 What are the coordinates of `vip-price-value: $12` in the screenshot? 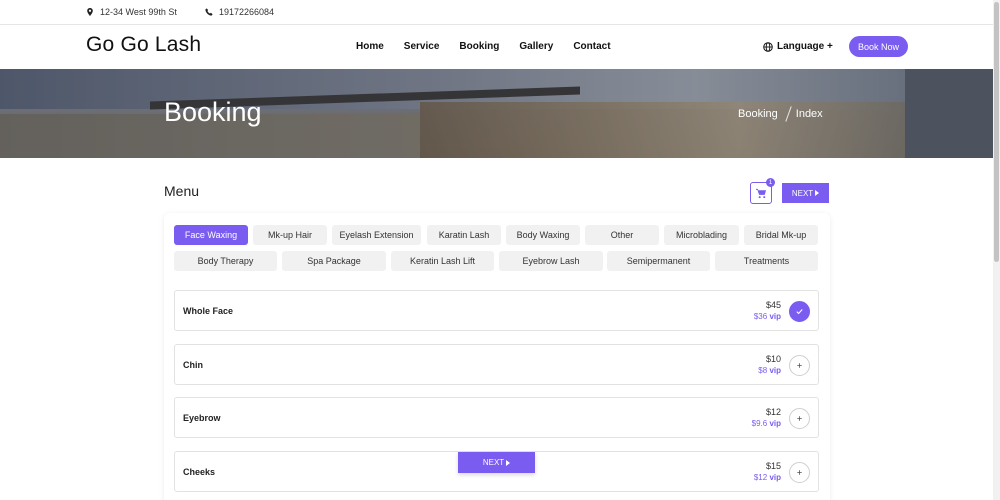 It's located at (760, 477).